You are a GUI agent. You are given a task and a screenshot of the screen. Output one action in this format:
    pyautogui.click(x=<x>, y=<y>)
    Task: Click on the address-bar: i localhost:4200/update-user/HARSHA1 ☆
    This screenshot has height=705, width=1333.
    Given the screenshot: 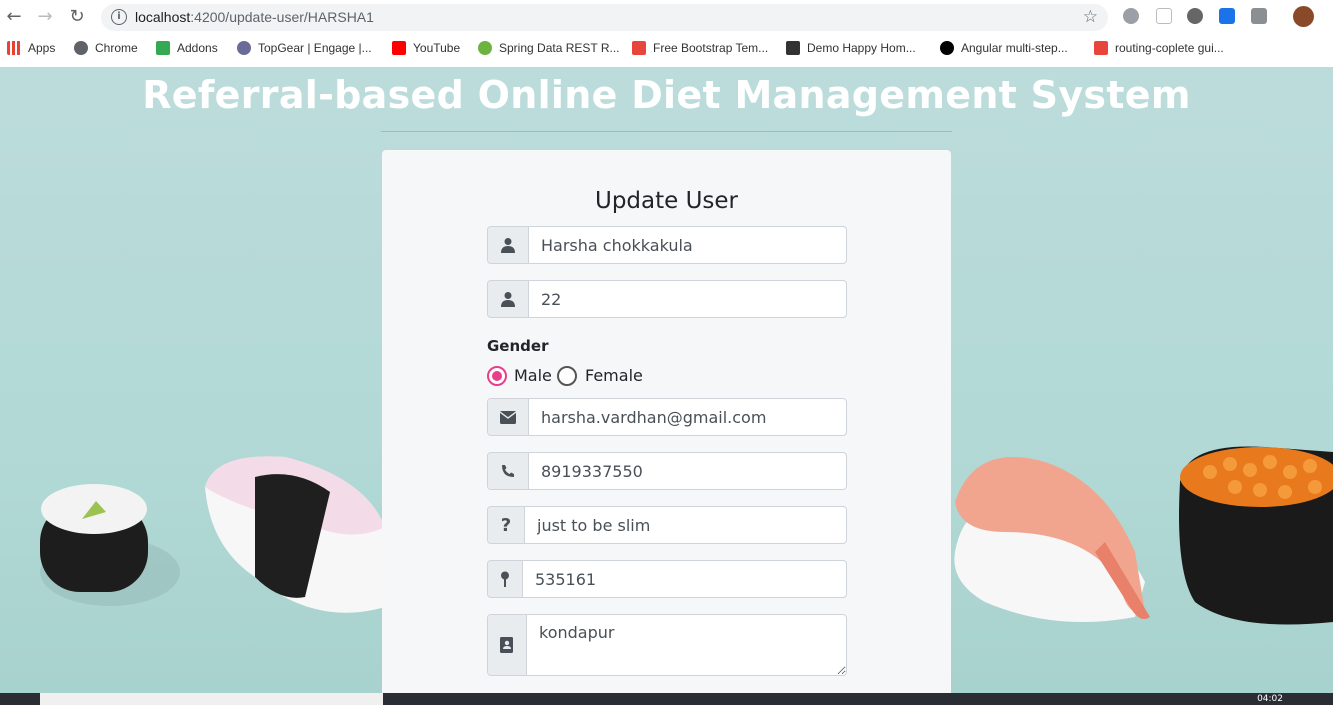 What is the action you would take?
    pyautogui.click(x=604, y=17)
    